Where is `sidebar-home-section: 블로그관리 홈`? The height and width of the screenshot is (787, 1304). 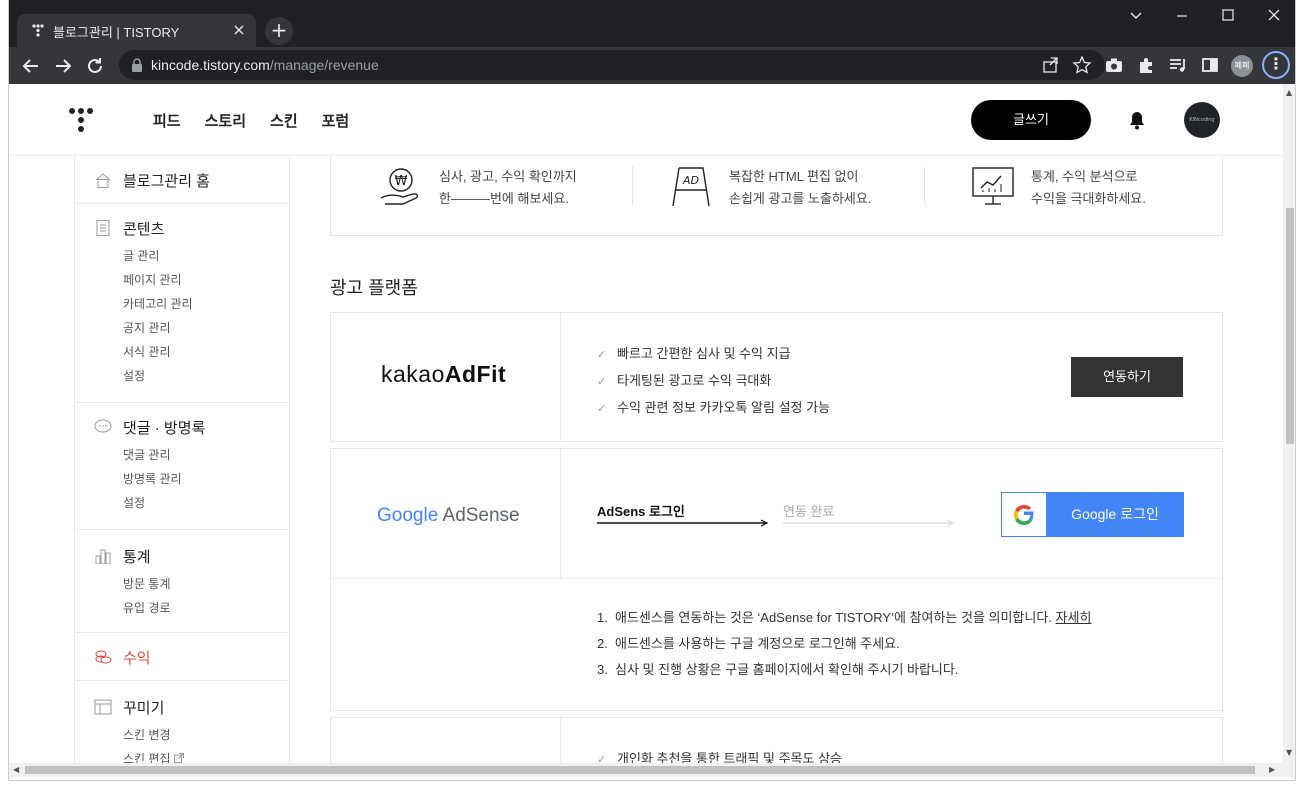
sidebar-home-section: 블로그관리 홈 is located at coordinates (182, 180).